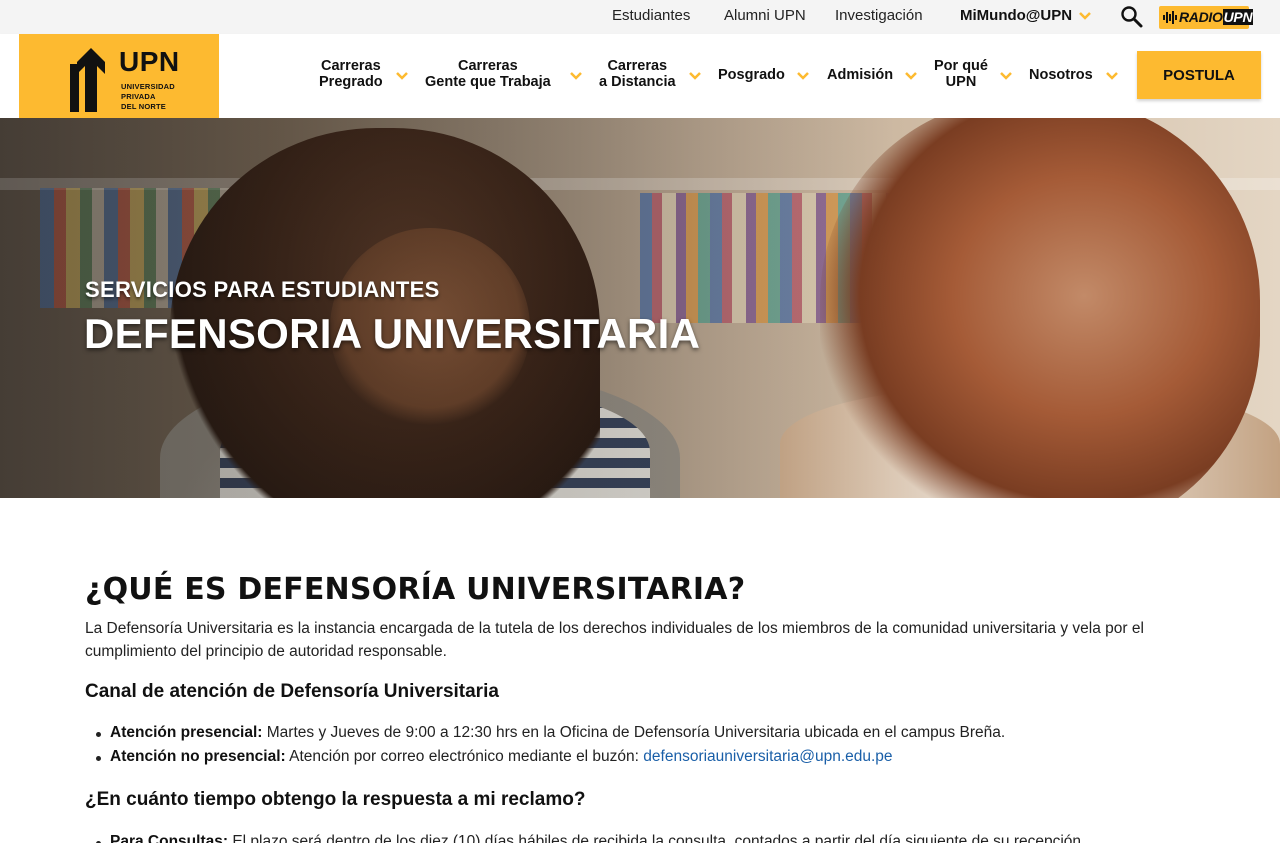 The height and width of the screenshot is (843, 1280). What do you see at coordinates (169, 838) in the screenshot?
I see `item-label: Para Consultas:` at bounding box center [169, 838].